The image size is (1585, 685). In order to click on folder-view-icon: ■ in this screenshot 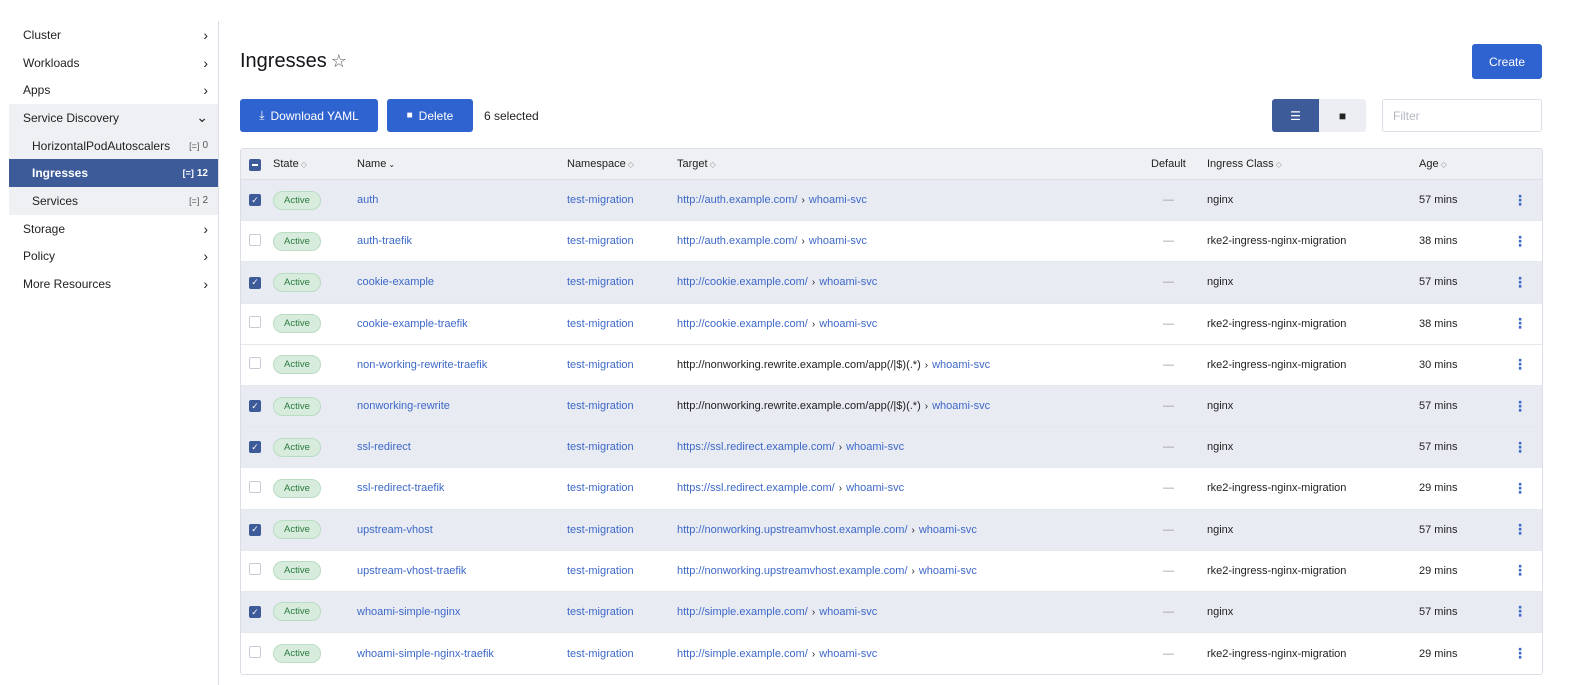, I will do `click(1342, 115)`.